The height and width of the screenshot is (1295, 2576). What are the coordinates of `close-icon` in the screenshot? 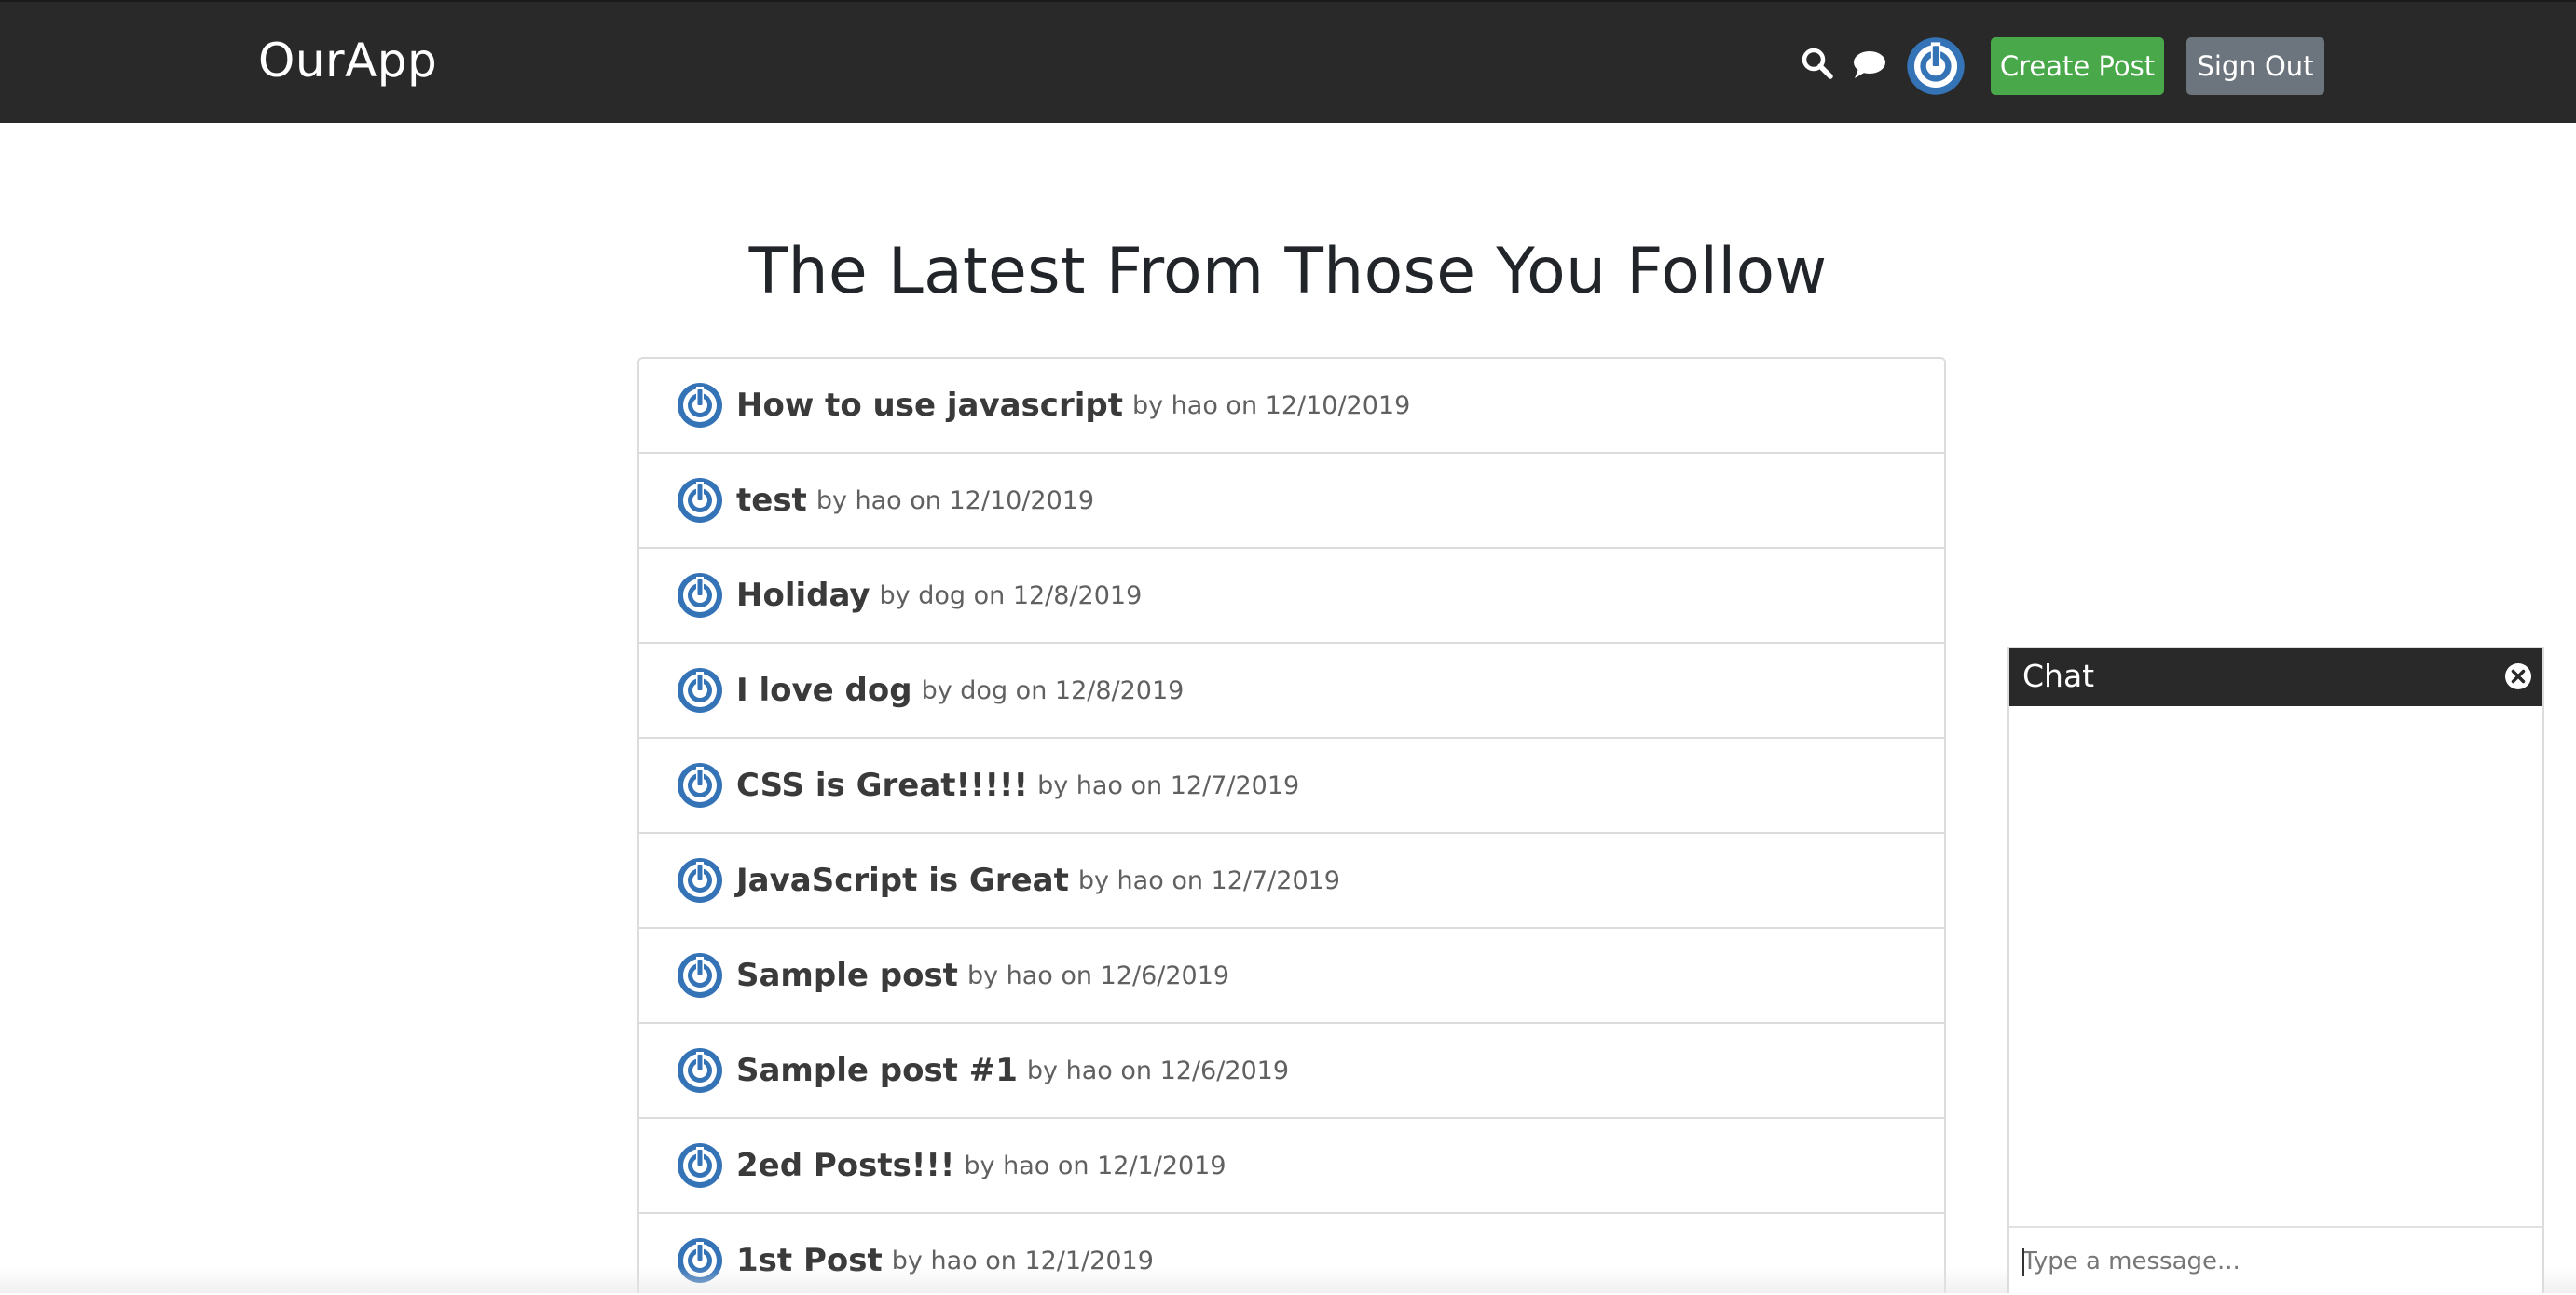 It's located at (2518, 676).